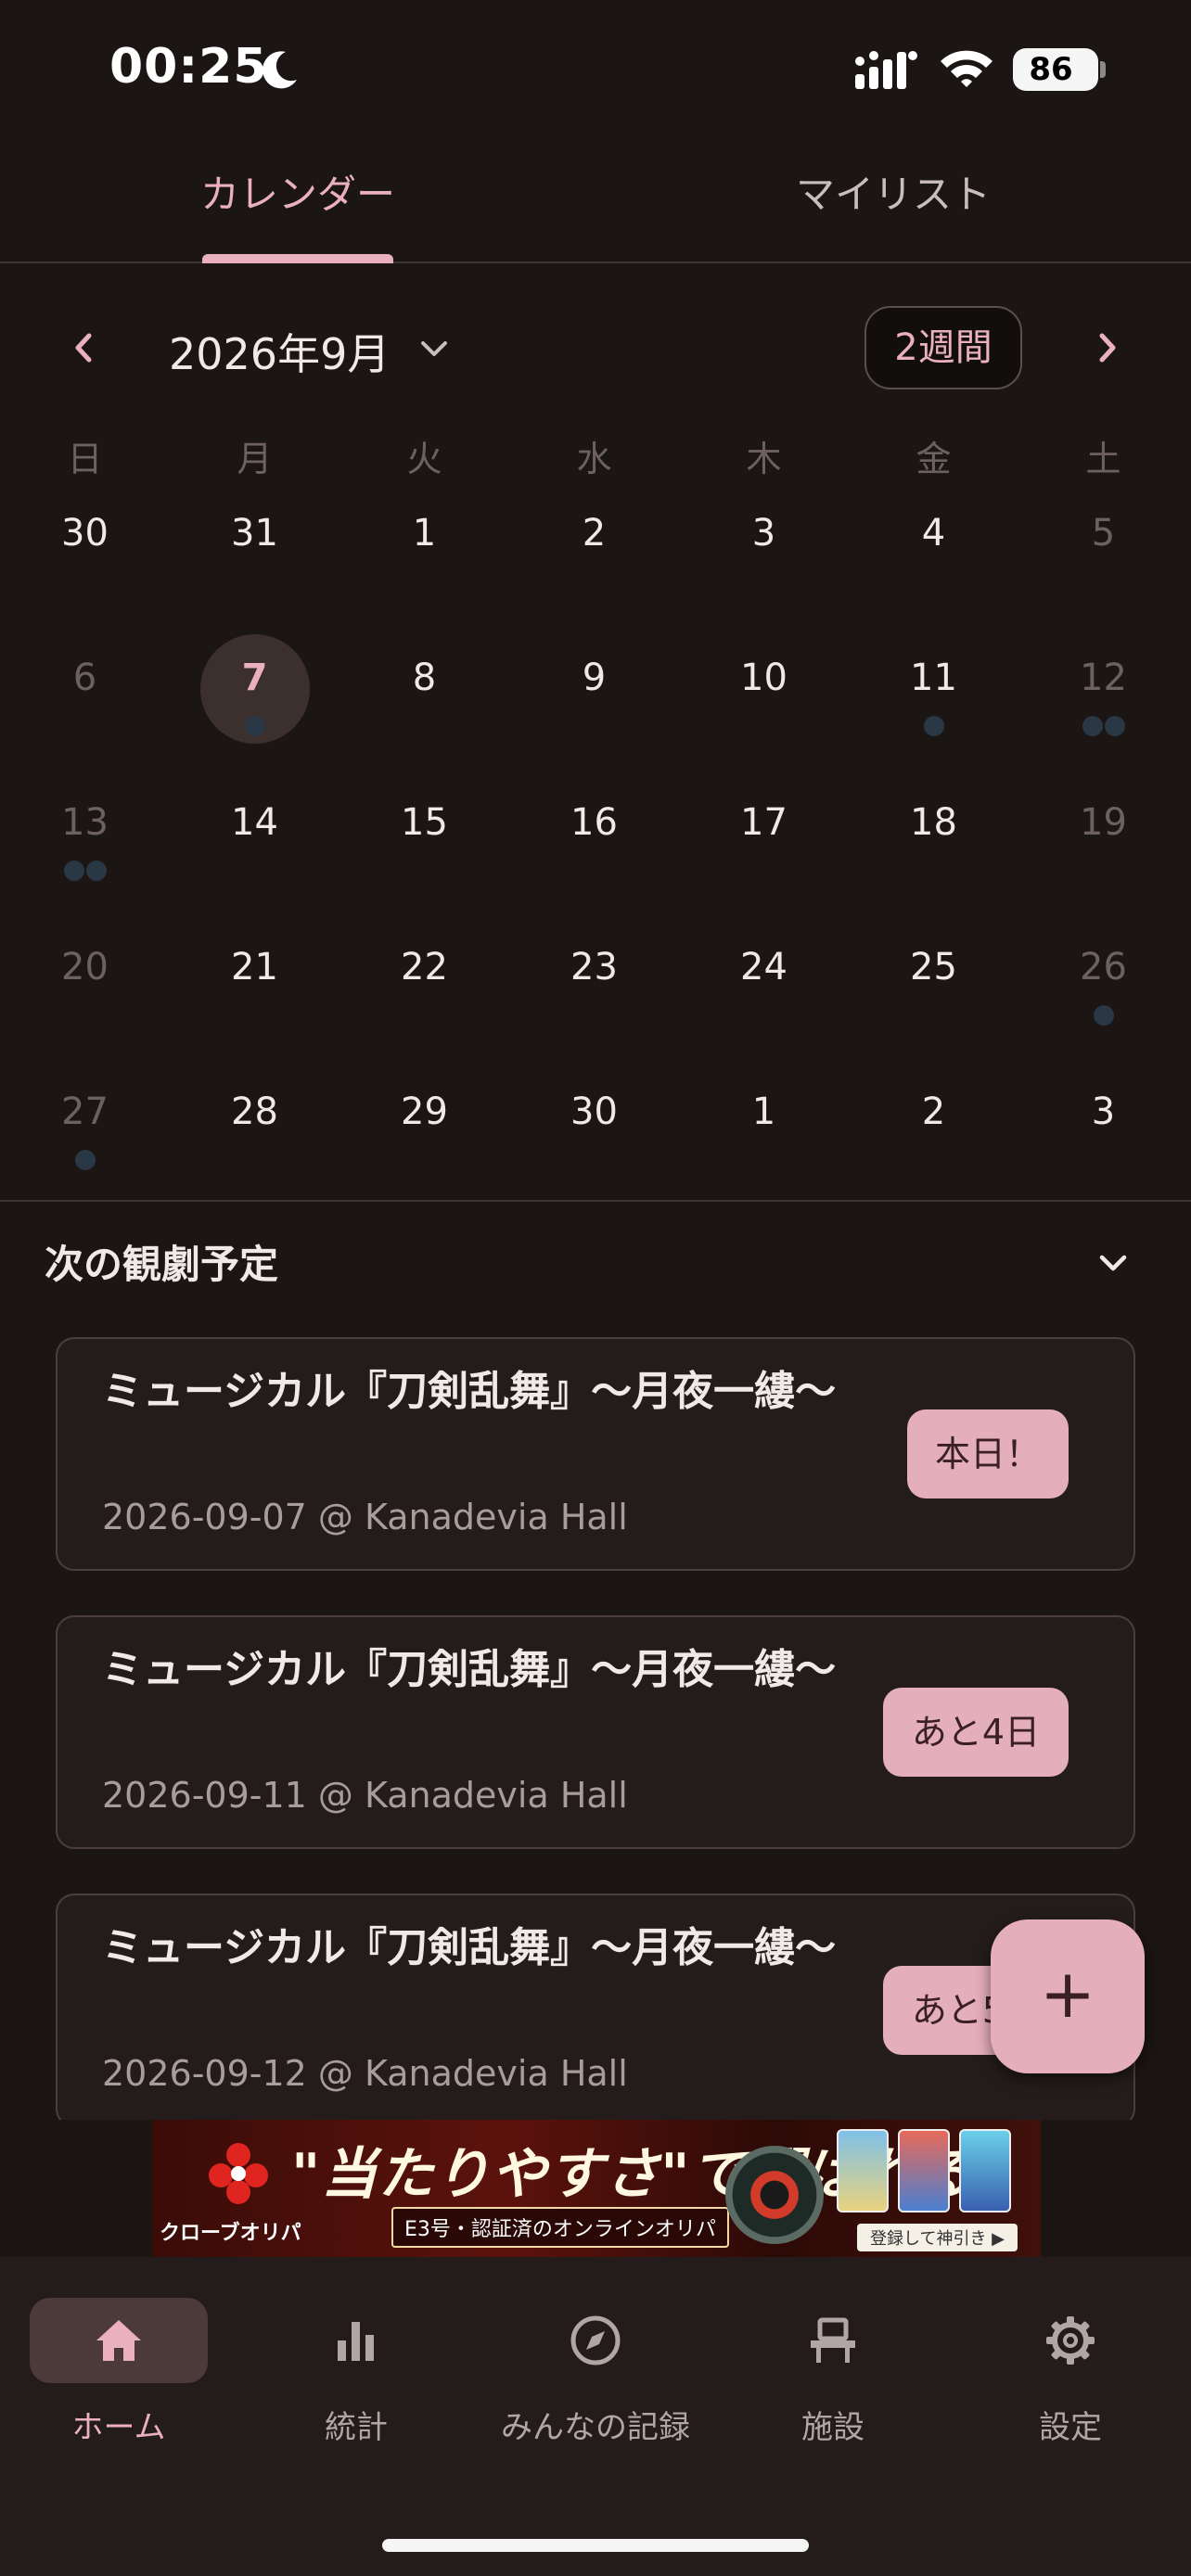 The image size is (1191, 2576). Describe the element at coordinates (833, 2340) in the screenshot. I see `theater-seat-icon` at that location.